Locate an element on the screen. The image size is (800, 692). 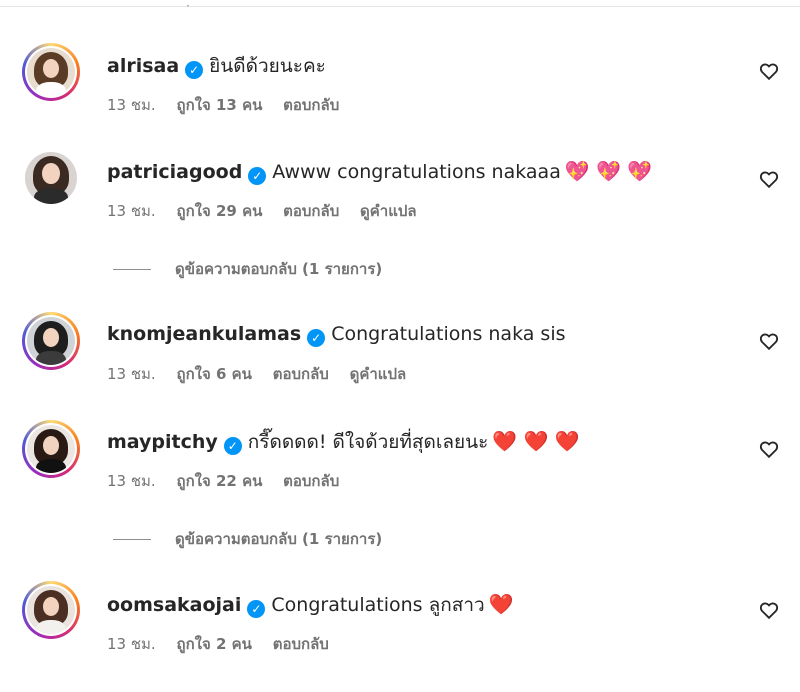
likes-count: ถูกใจ 22 คน is located at coordinates (219, 481).